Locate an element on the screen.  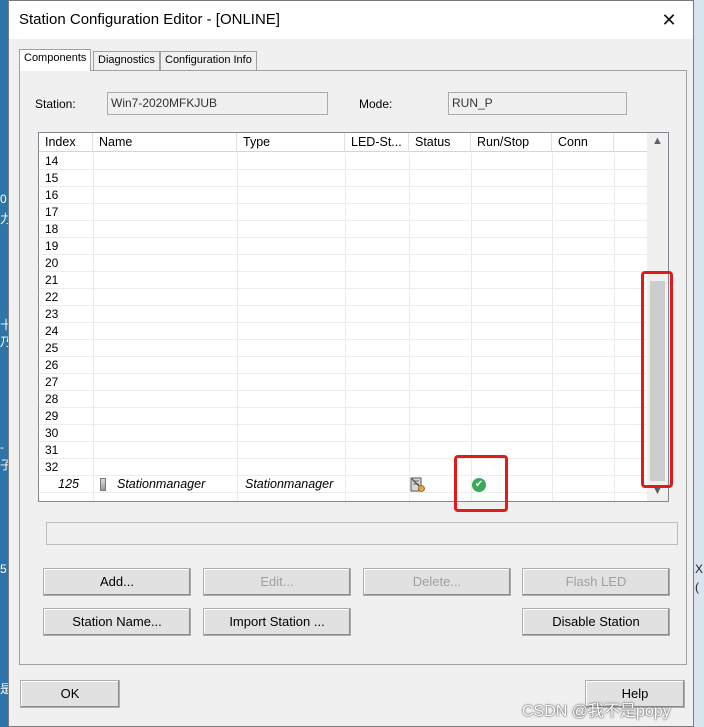
desktop-fragment: 0 is located at coordinates (3, 199).